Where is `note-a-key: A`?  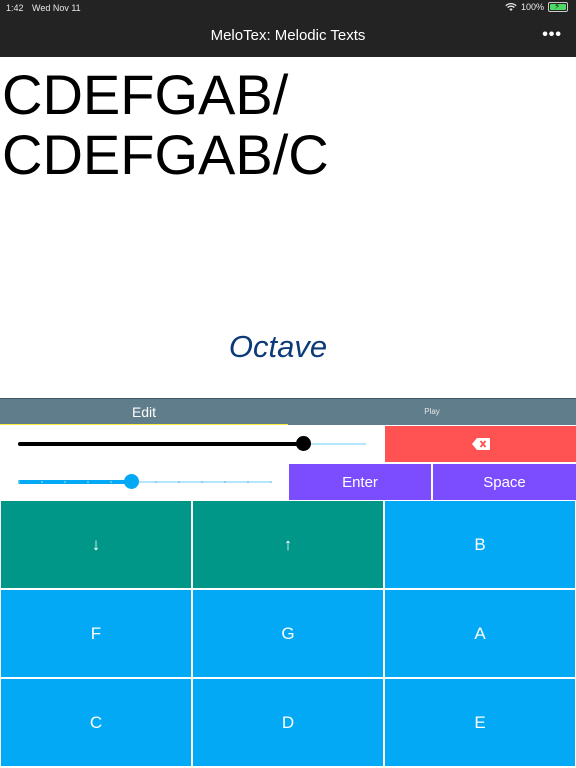
note-a-key: A is located at coordinates (480, 633).